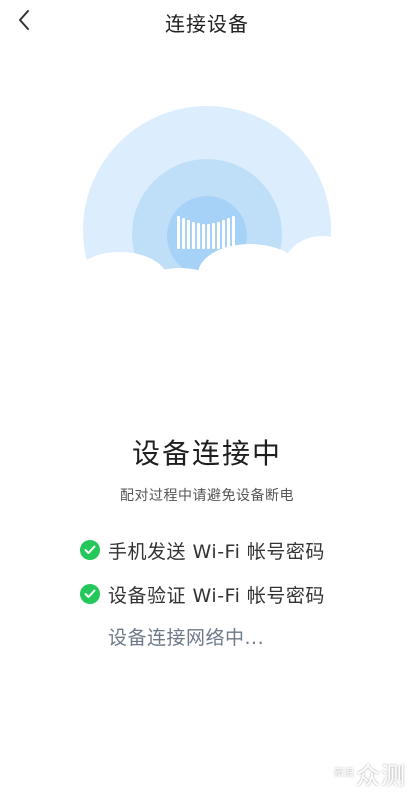 The height and width of the screenshot is (805, 414). I want to click on watermark: 新浪 众测, so click(370, 773).